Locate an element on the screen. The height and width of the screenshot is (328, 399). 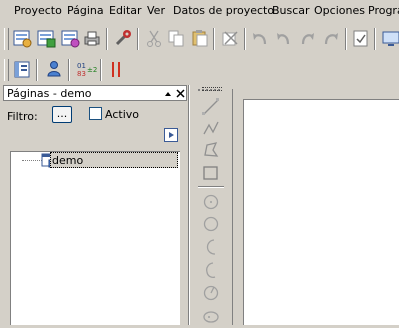
new-project-icon is located at coordinates (47, 39).